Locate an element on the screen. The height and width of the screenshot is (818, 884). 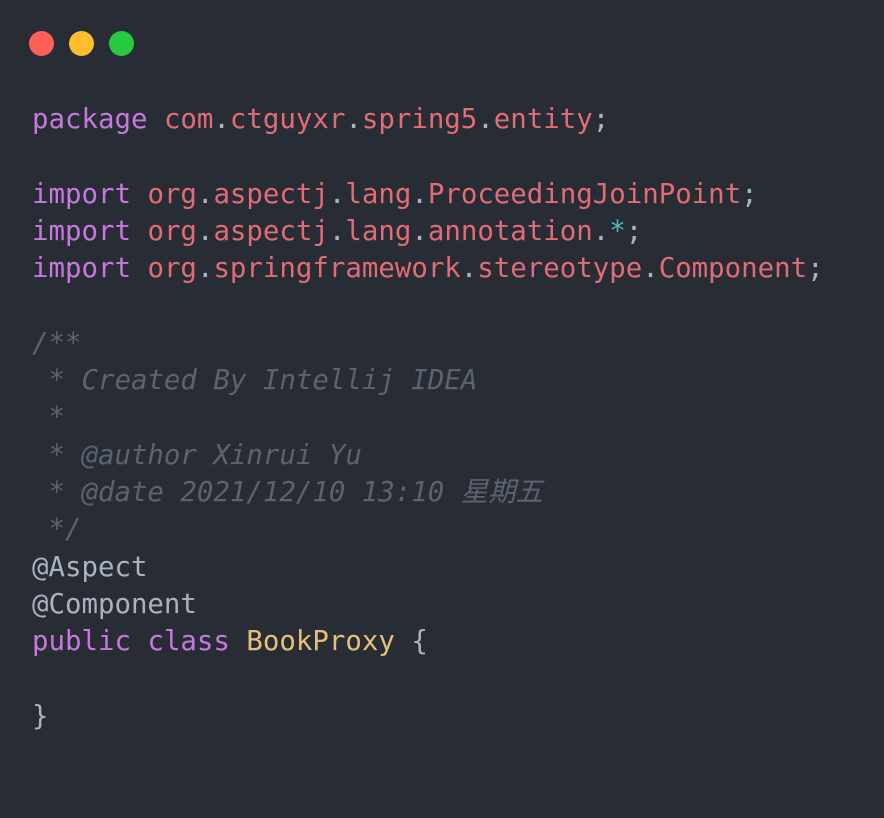
code-token: ProceedingJoinPoint is located at coordinates (584, 194).